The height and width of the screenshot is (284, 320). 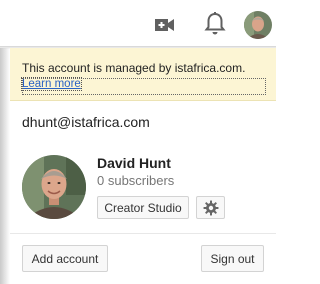 What do you see at coordinates (65, 258) in the screenshot?
I see `add-account-button: Add account` at bounding box center [65, 258].